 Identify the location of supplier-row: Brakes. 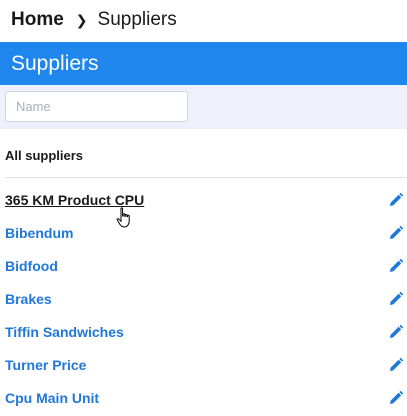
(203, 298).